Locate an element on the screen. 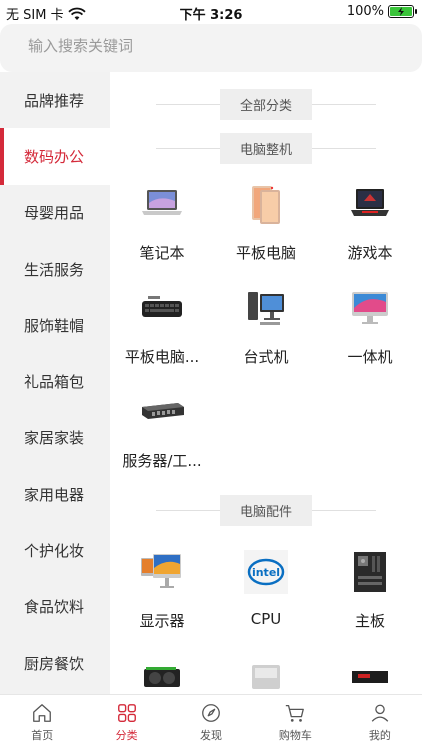  battery-icon is located at coordinates (402, 11).